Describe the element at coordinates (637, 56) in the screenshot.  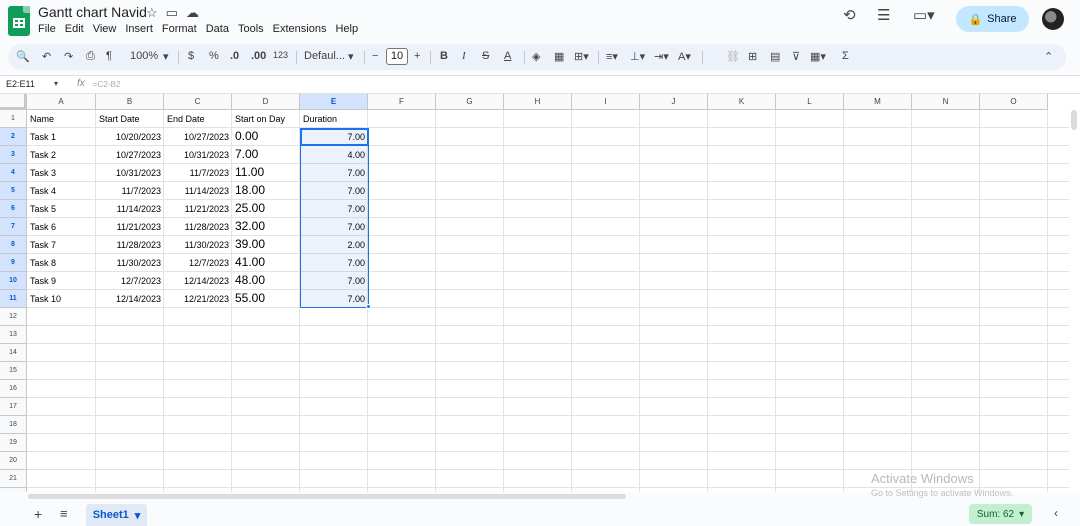
I see `vertical-align-icon: ⊥▾` at that location.